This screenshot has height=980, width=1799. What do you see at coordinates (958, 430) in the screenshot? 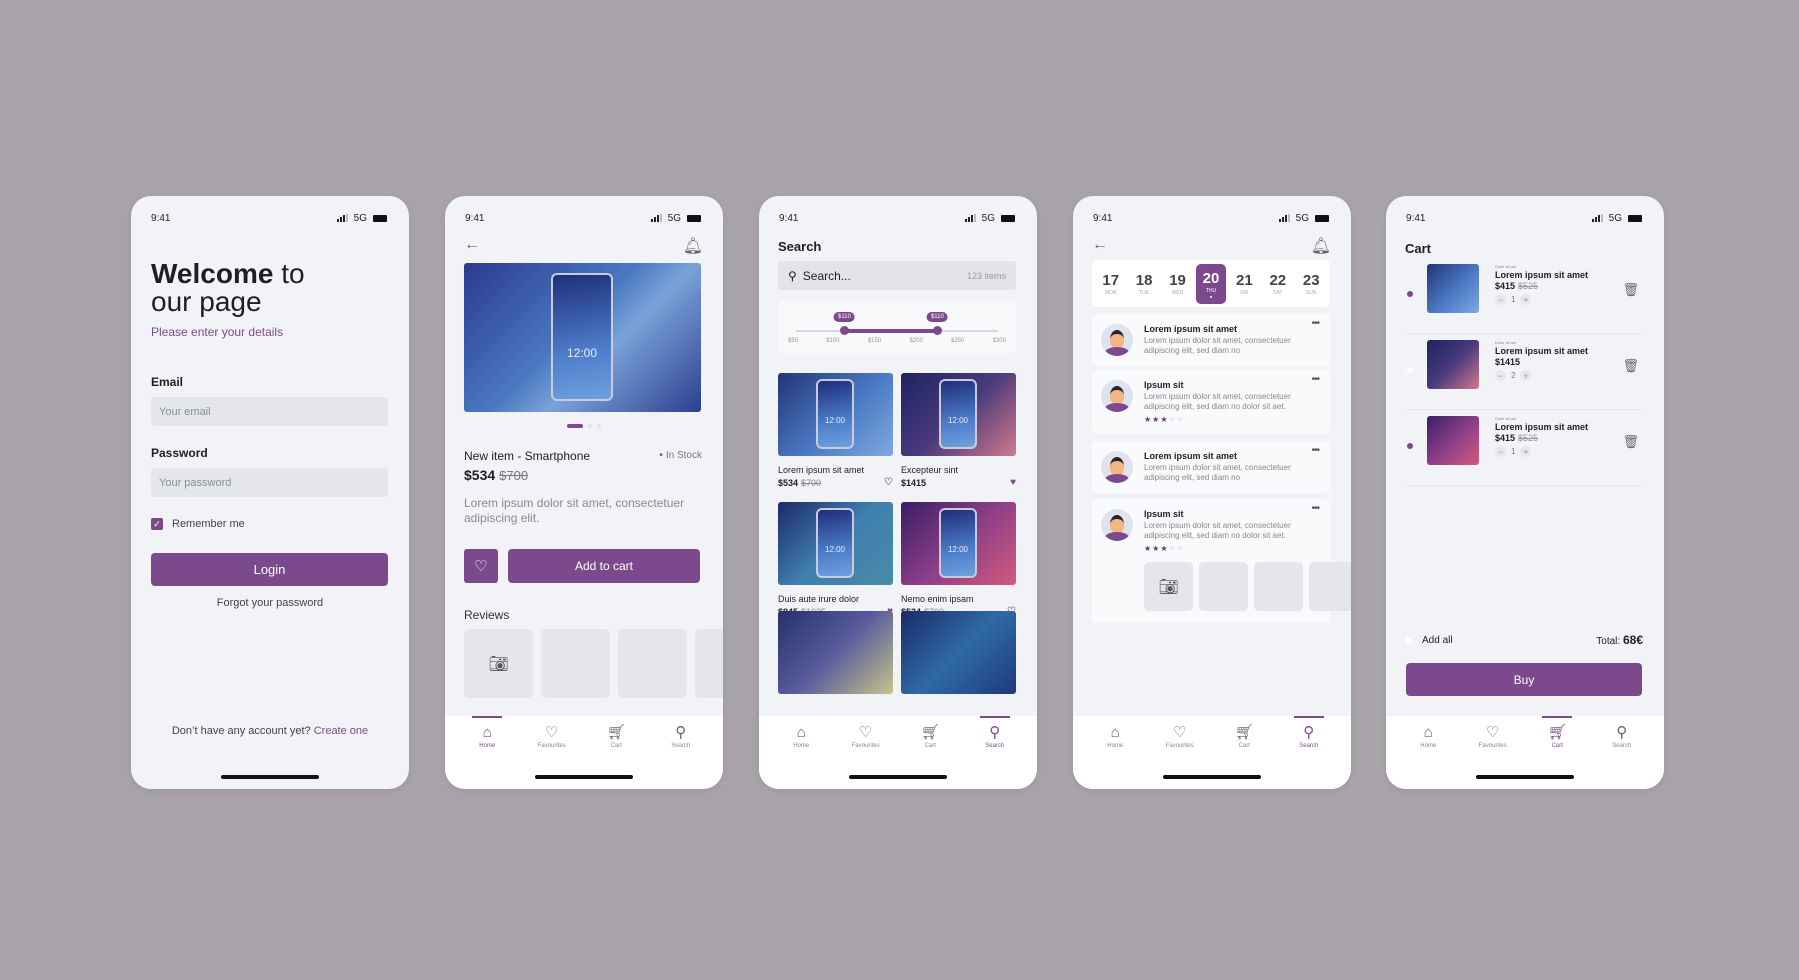
I see `product-card: 12:00 Excepteur sint $1415 ♥` at bounding box center [958, 430].